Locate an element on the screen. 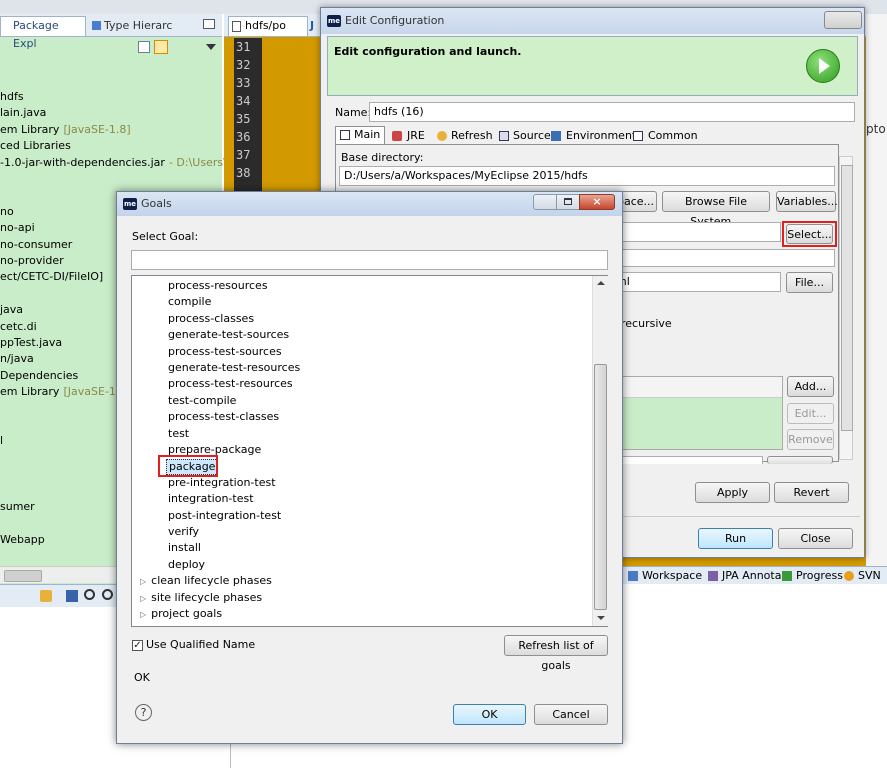  edit-config-close-button is located at coordinates (843, 20).